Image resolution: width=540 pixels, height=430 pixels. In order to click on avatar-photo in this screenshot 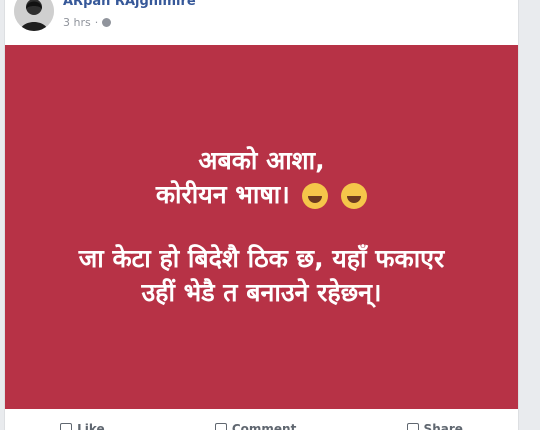, I will do `click(34, 15)`.